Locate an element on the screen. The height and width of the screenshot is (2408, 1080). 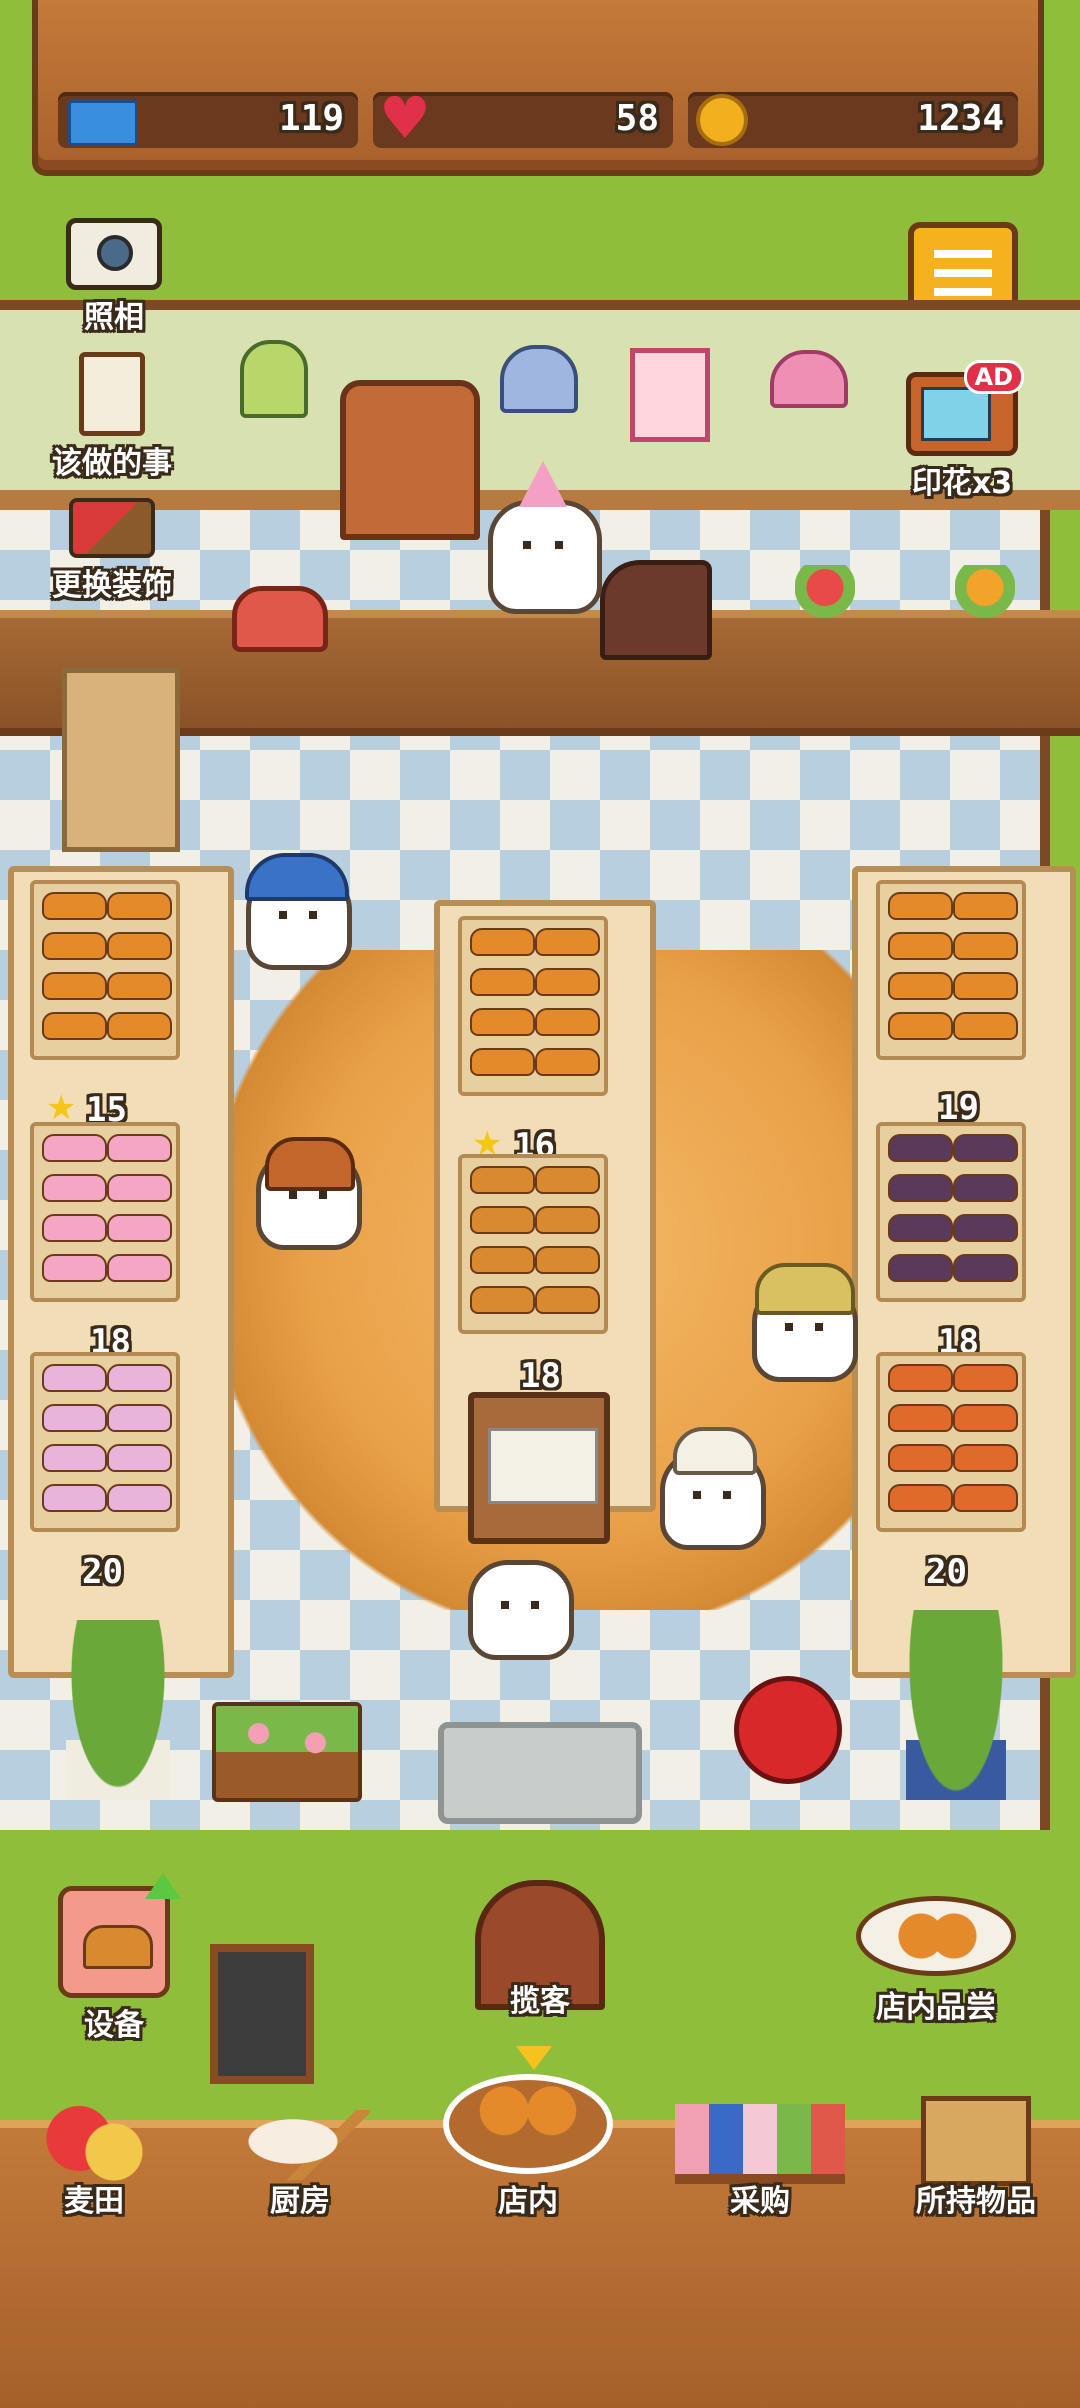
equipment-icon is located at coordinates (119, 1935).